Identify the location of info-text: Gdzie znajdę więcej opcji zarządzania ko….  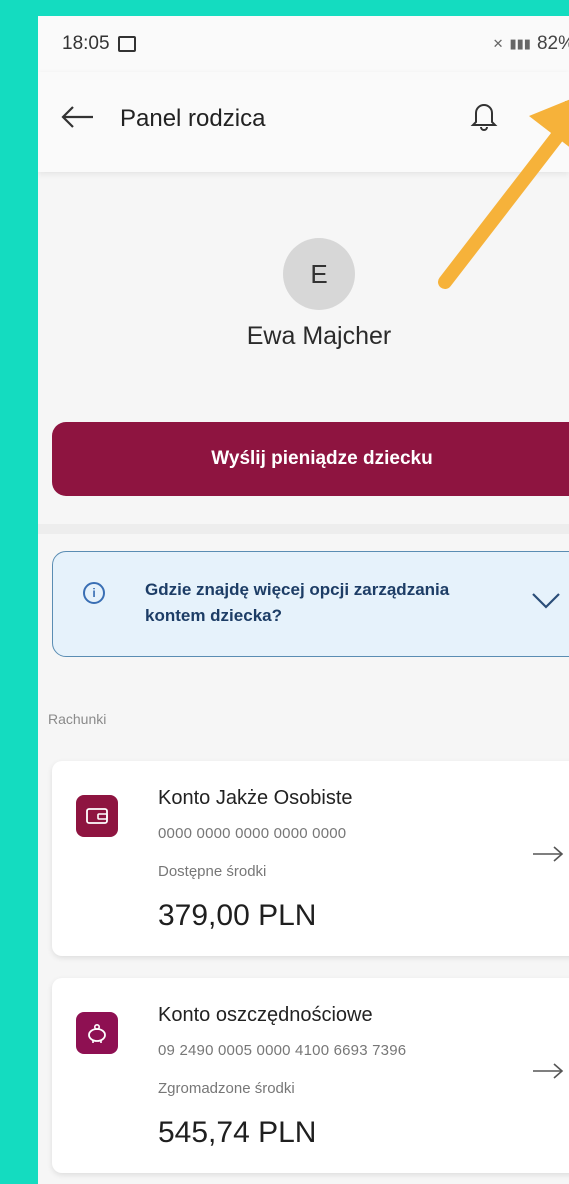
(297, 602).